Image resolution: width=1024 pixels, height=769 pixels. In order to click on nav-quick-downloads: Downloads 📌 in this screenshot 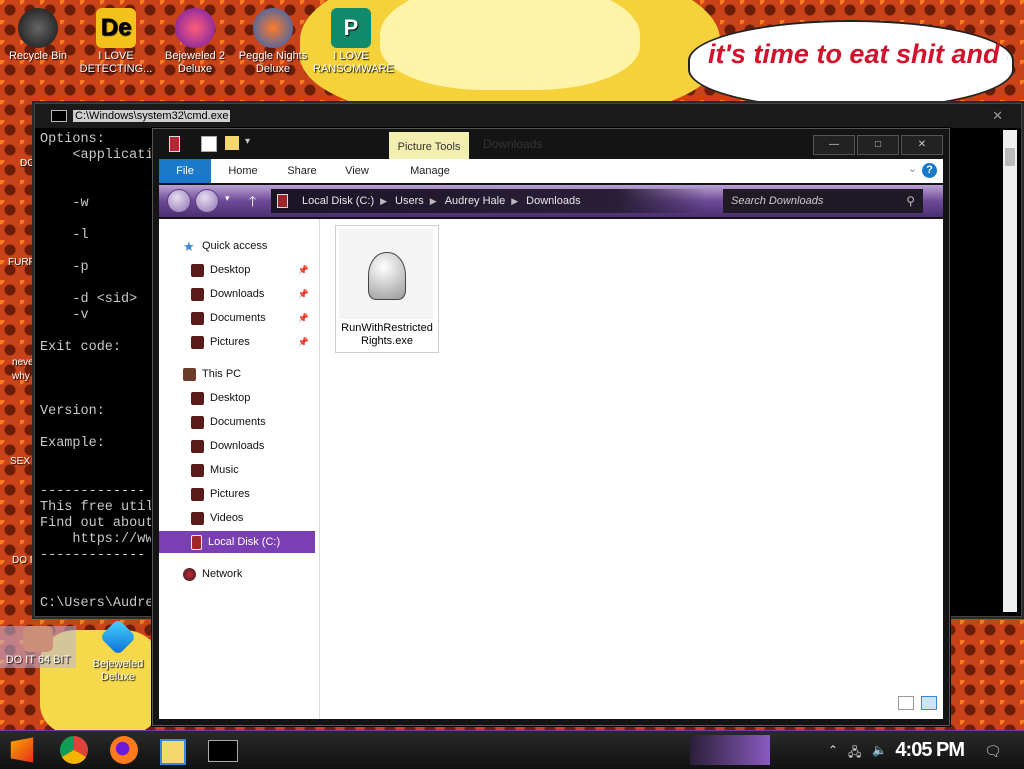, I will do `click(253, 294)`.